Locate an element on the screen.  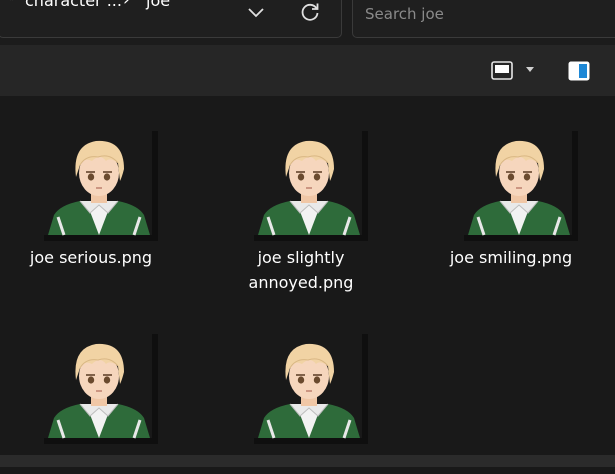
details-pane-button is located at coordinates (579, 71).